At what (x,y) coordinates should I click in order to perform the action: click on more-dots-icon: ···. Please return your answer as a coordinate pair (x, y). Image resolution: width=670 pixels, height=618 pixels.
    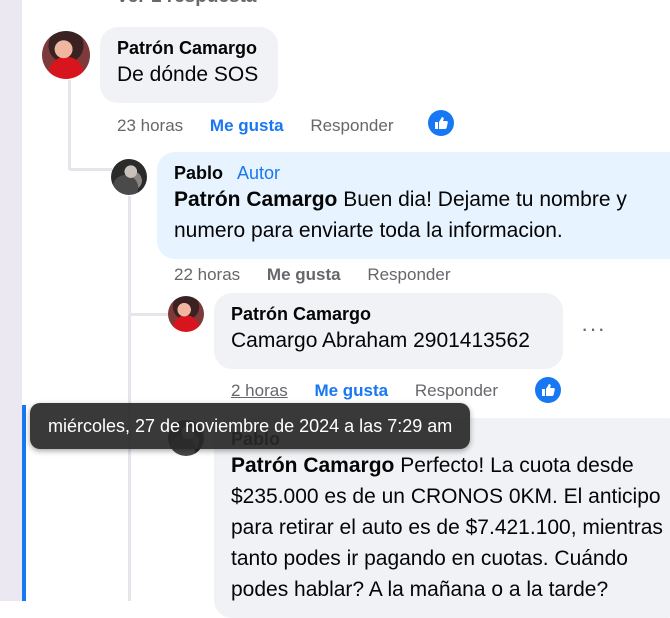
    Looking at the image, I should click on (593, 329).